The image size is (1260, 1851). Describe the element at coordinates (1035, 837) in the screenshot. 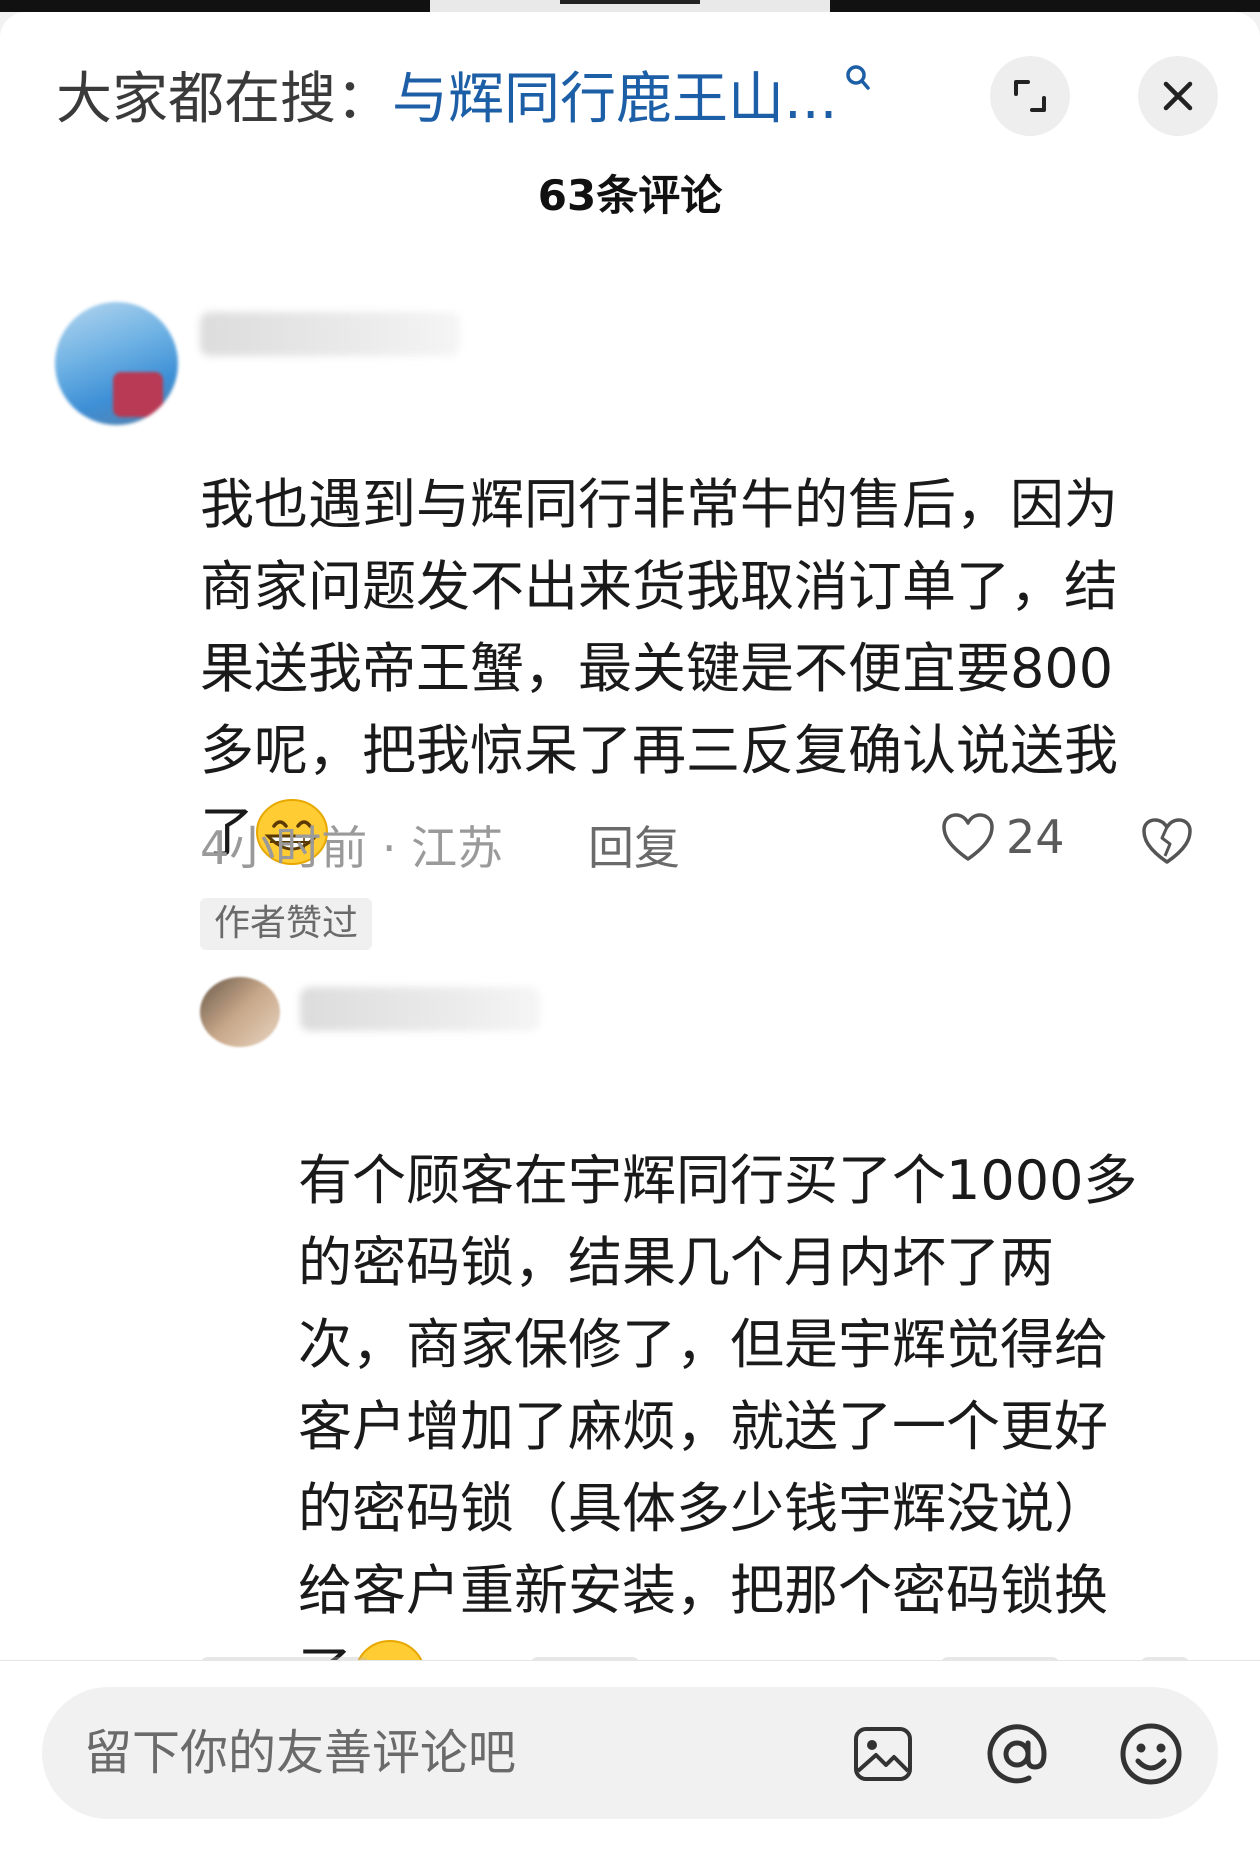

I see `like-count: 24` at that location.